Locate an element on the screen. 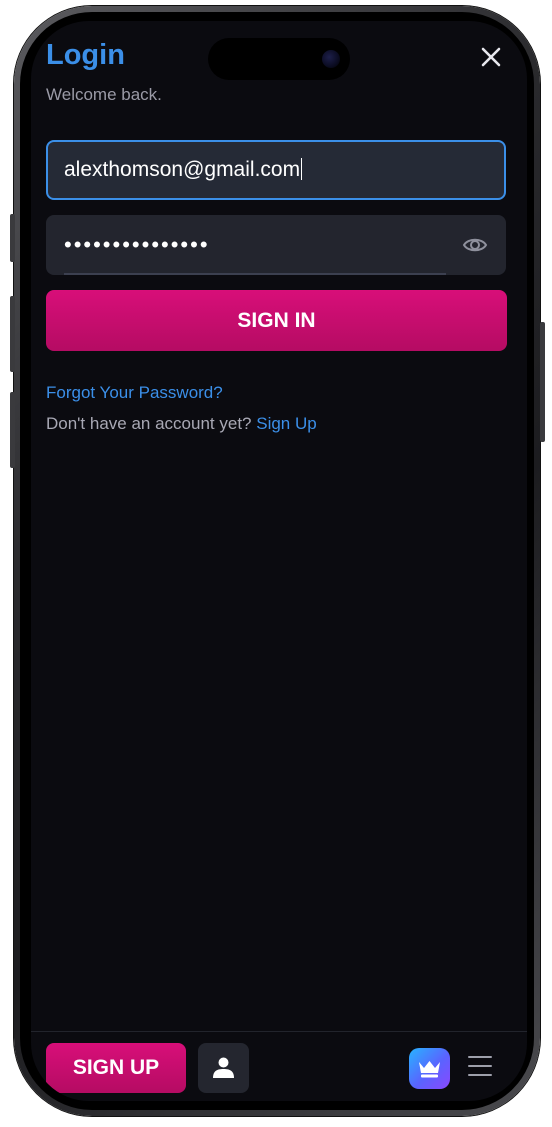  page-title: Login is located at coordinates (85, 55).